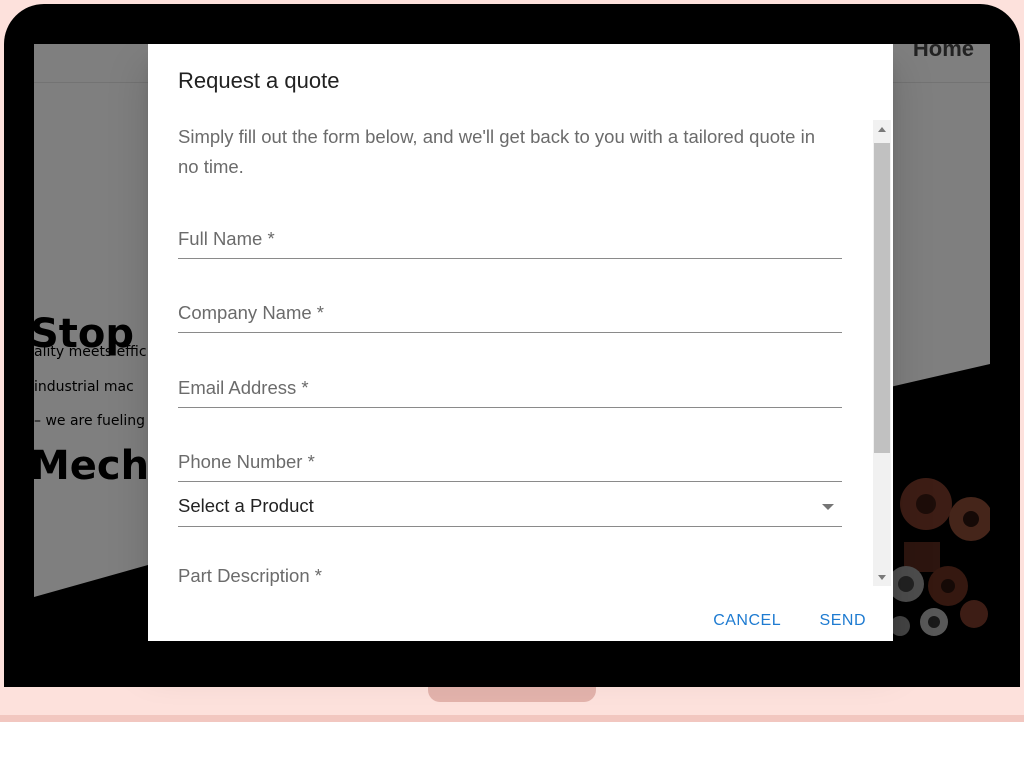 This screenshot has height=768, width=1024. I want to click on full-name-field: Full Name *, so click(510, 237).